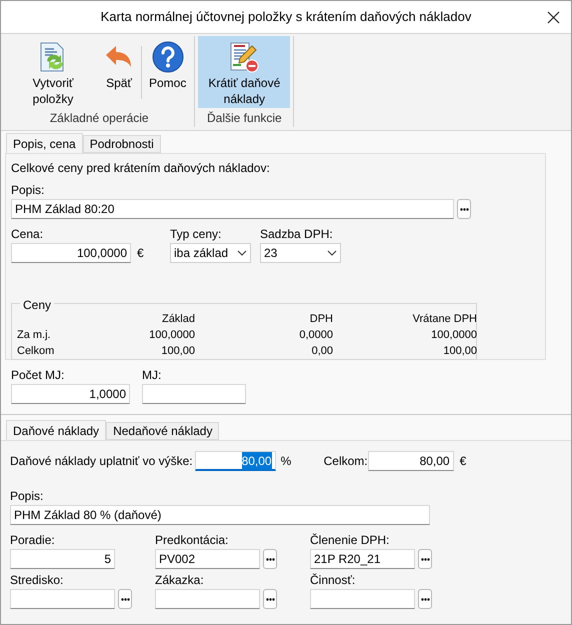 This screenshot has width=572, height=625. Describe the element at coordinates (141, 168) in the screenshot. I see `field-label: Celkové ceny pred krátením daňových nákladov:` at that location.